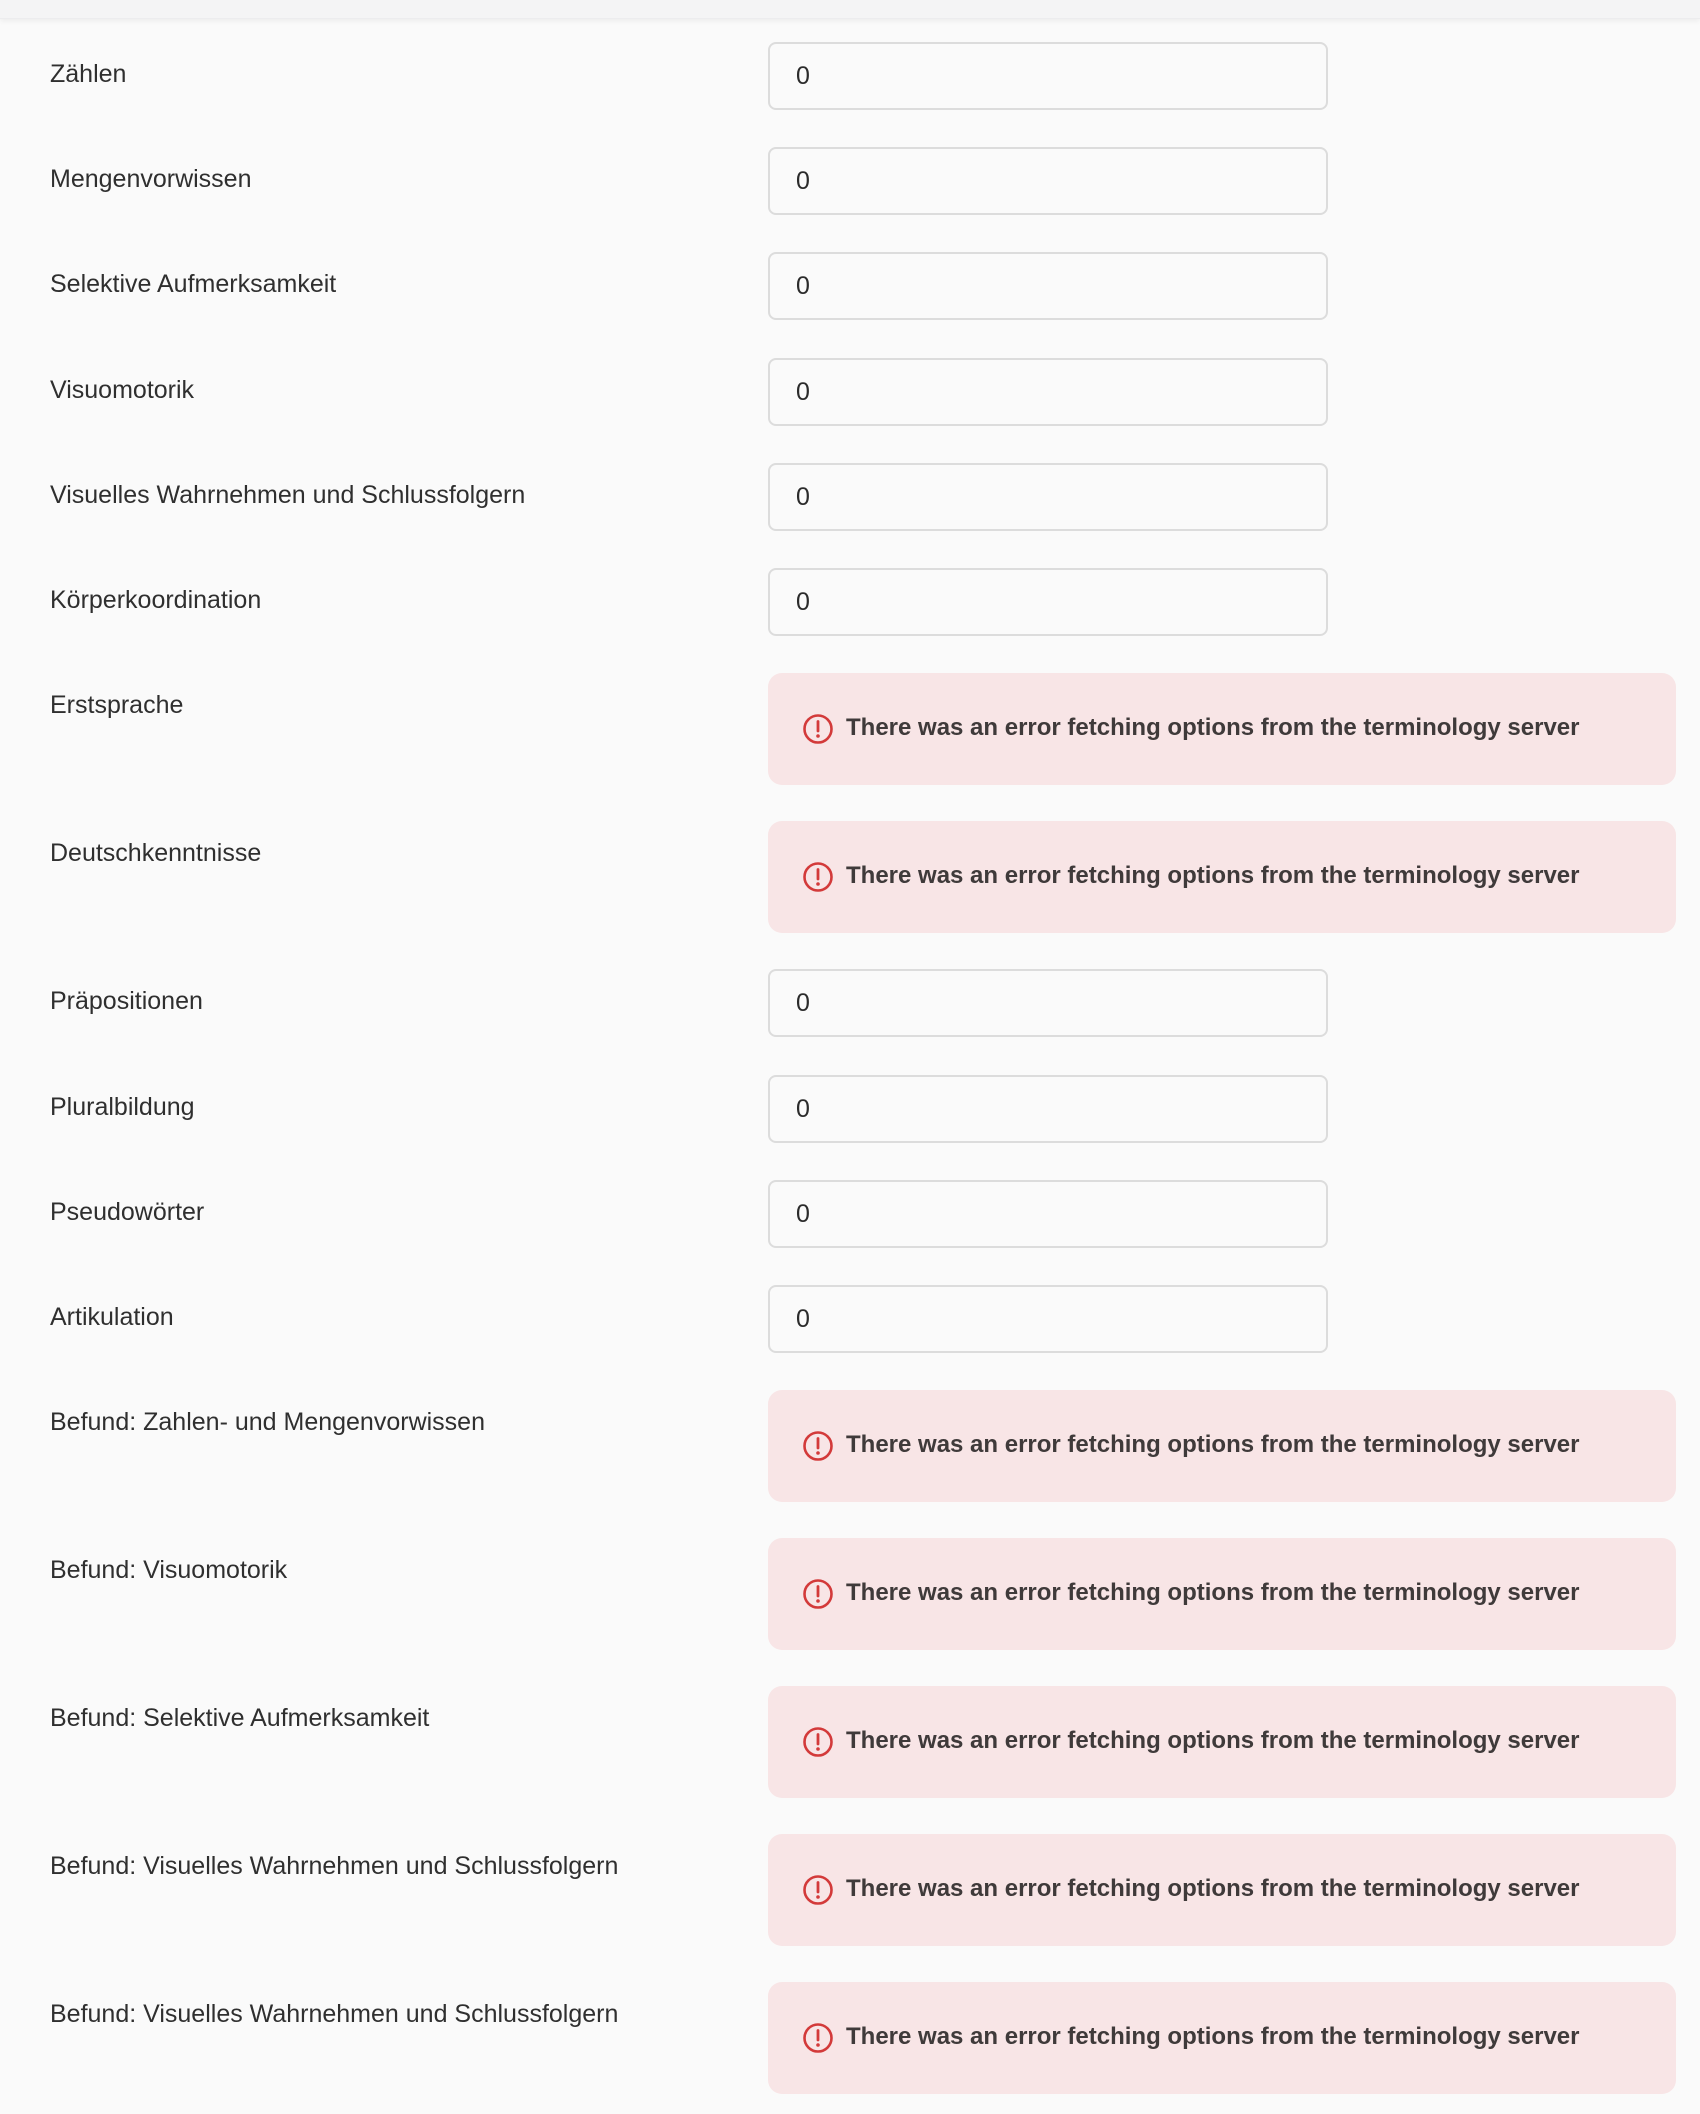 The width and height of the screenshot is (1700, 2114). What do you see at coordinates (169, 1570) in the screenshot?
I see `field-label: Befund: Visuomotorik` at bounding box center [169, 1570].